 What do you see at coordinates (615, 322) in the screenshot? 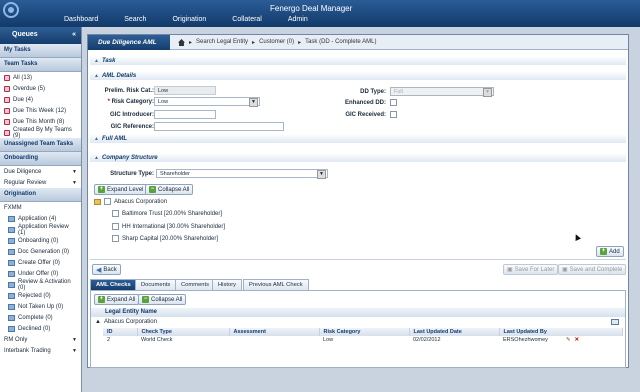
I see `column-chooser-icon` at bounding box center [615, 322].